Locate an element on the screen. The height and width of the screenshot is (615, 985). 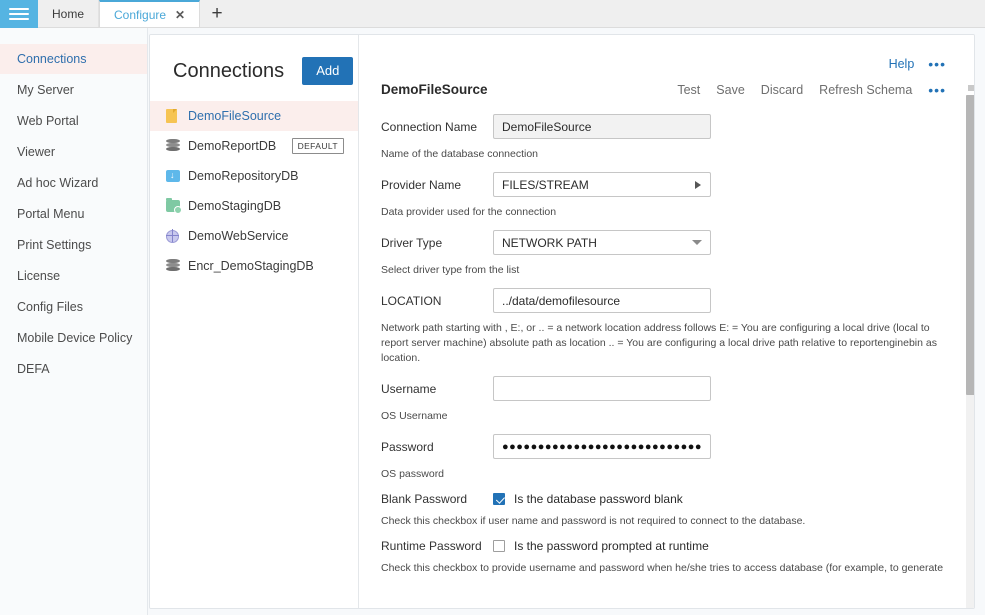
sidebar-item-portal-menu: Portal Menu is located at coordinates (73, 214).